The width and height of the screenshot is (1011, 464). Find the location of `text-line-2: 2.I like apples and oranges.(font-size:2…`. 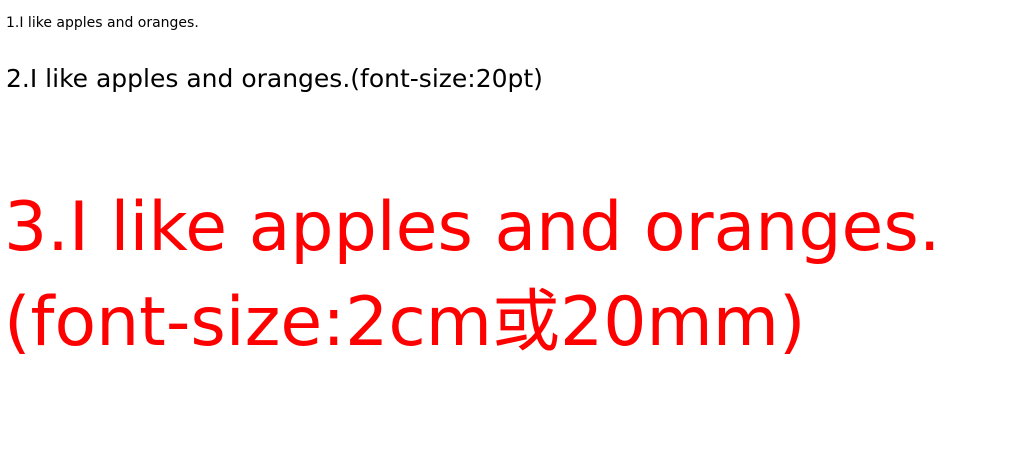

text-line-2: 2.I like apples and oranges.(font-size:2… is located at coordinates (274, 78).